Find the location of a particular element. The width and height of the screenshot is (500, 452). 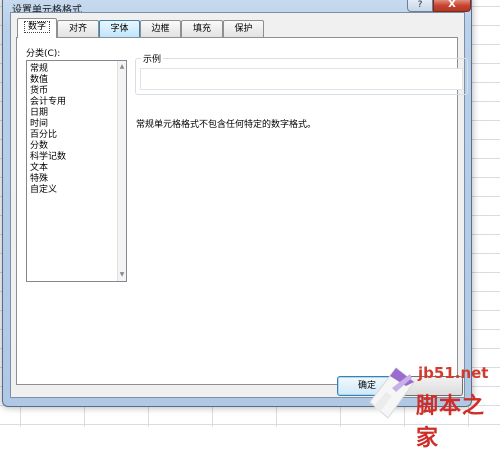

category-item-text: 文本 is located at coordinates (39, 168).